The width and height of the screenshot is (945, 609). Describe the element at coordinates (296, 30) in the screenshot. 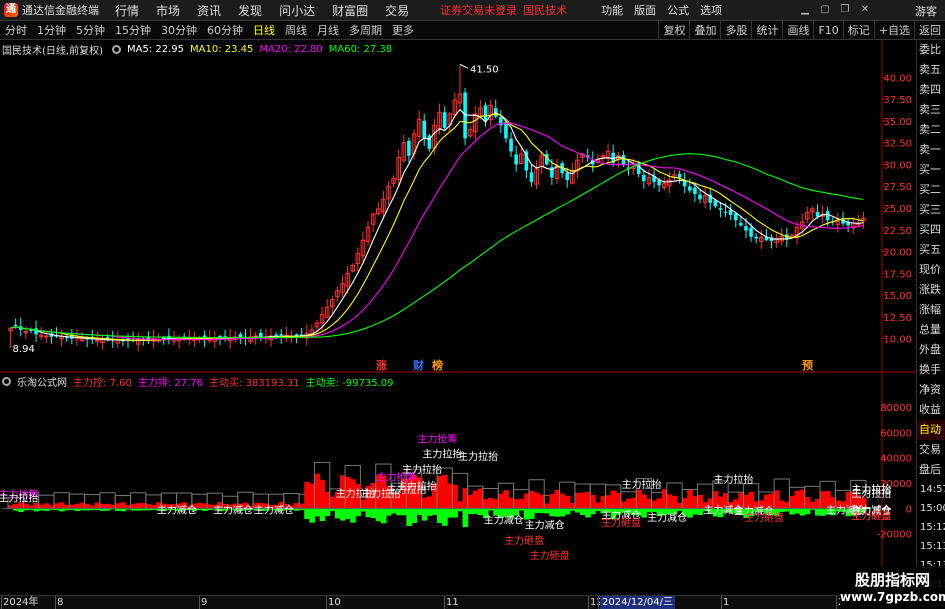

I see `period-weekly: 周线` at that location.